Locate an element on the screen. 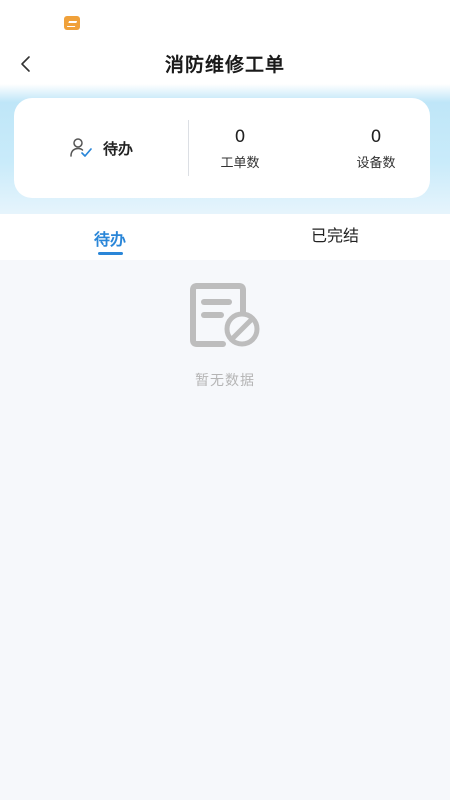 The height and width of the screenshot is (800, 450). status-bar is located at coordinates (225, 22).